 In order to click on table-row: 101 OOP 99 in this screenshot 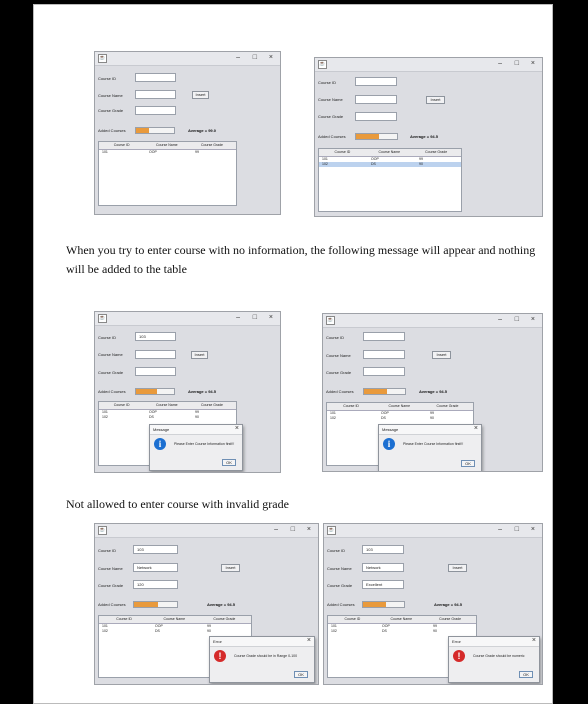, I will do `click(167, 152)`.